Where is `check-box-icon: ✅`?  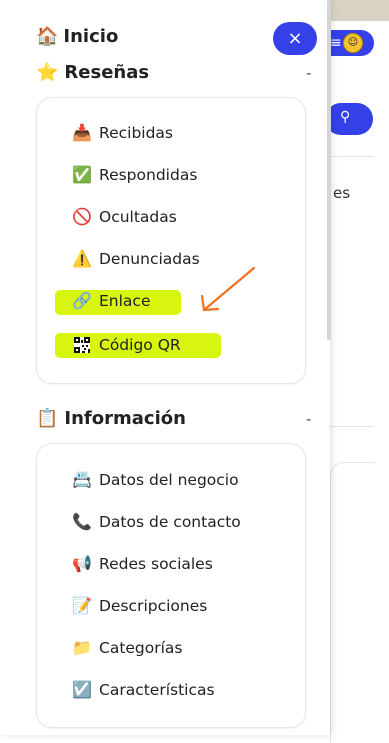
check-box-icon: ✅ is located at coordinates (82, 174).